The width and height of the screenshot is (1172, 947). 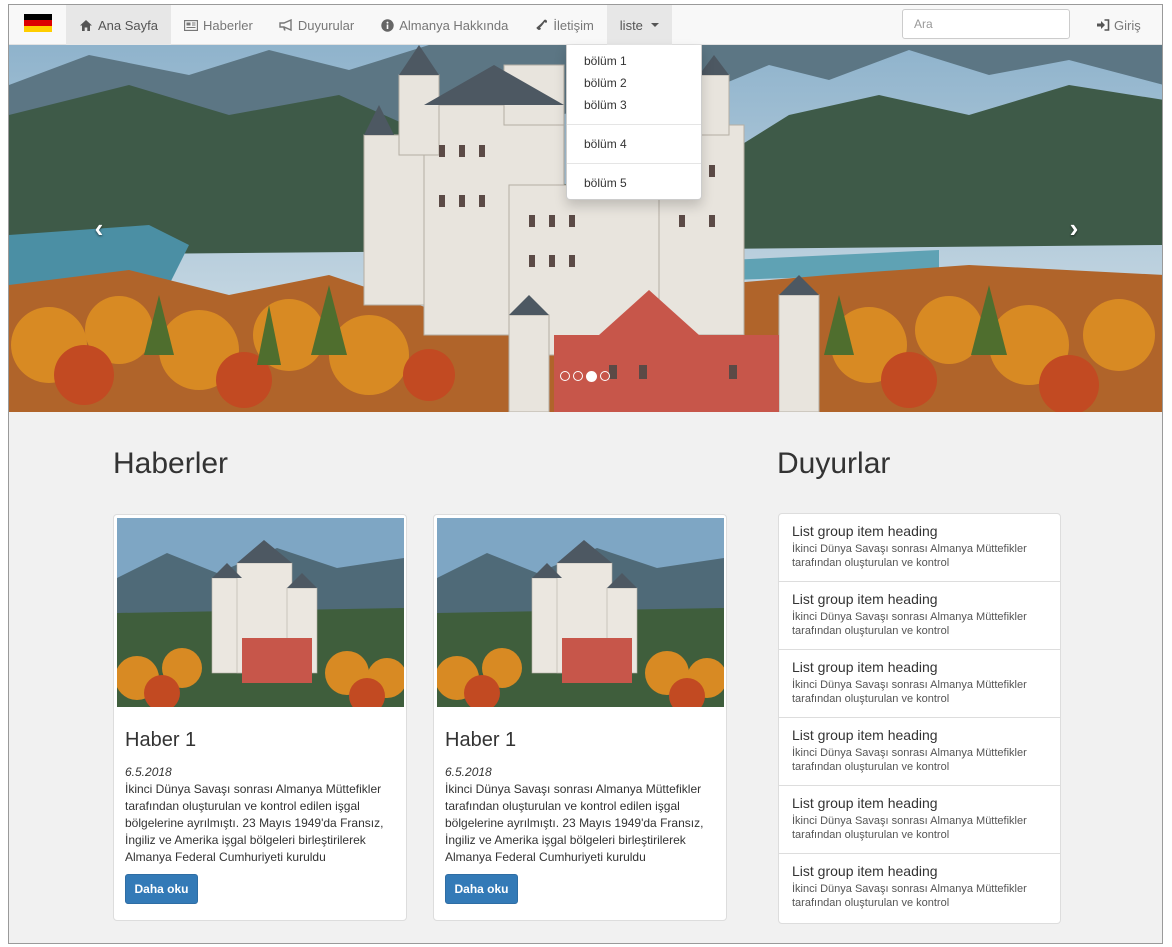 I want to click on nav-item-contact: İletişim, so click(x=563, y=25).